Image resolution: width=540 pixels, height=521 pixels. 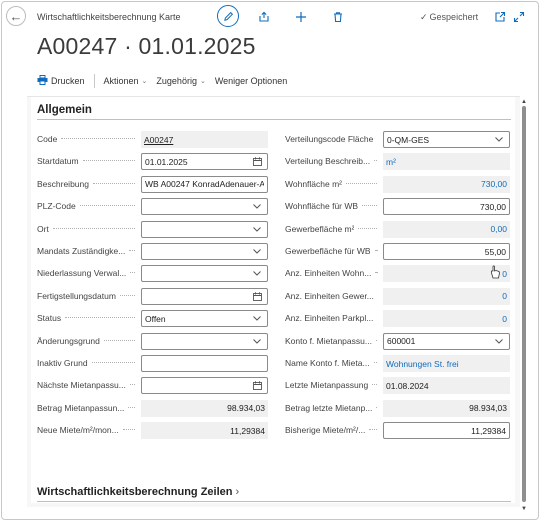 I want to click on field-value-text: 0, so click(x=504, y=318).